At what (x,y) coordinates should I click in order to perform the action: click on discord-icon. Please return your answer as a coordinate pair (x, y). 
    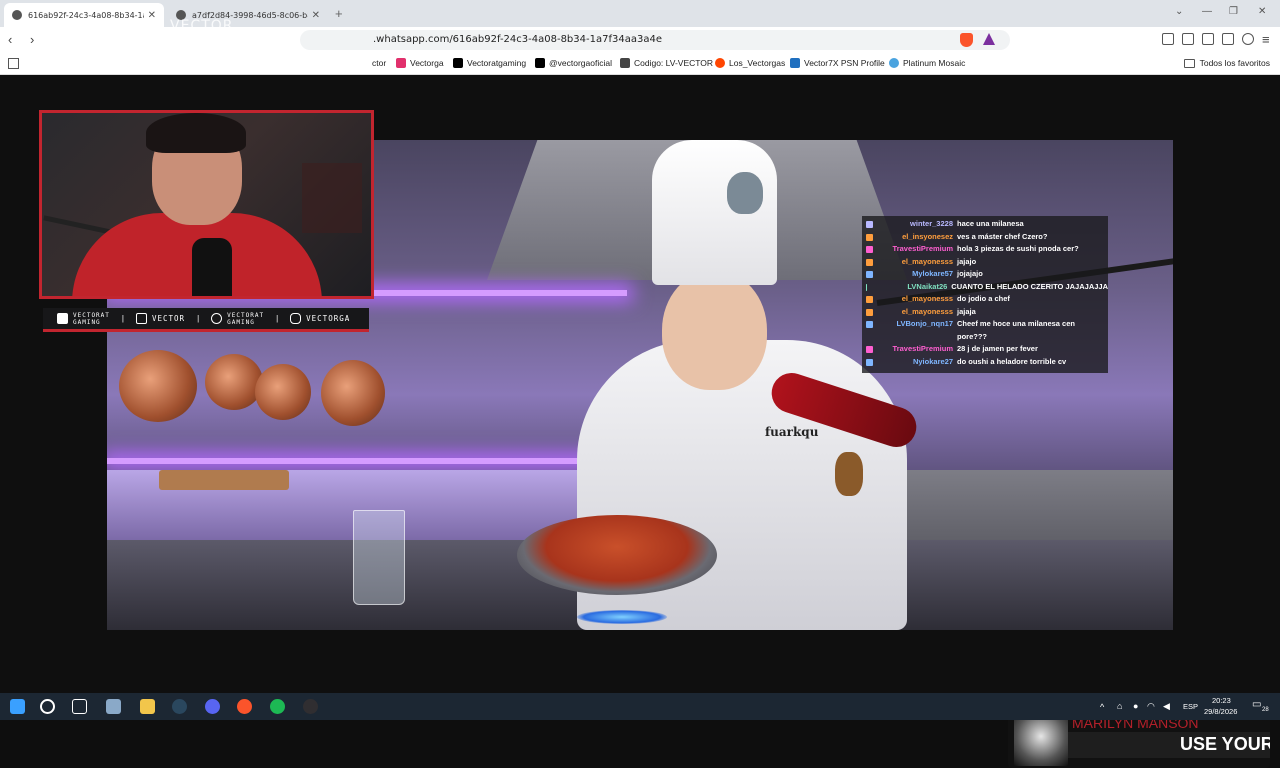
    Looking at the image, I should click on (212, 706).